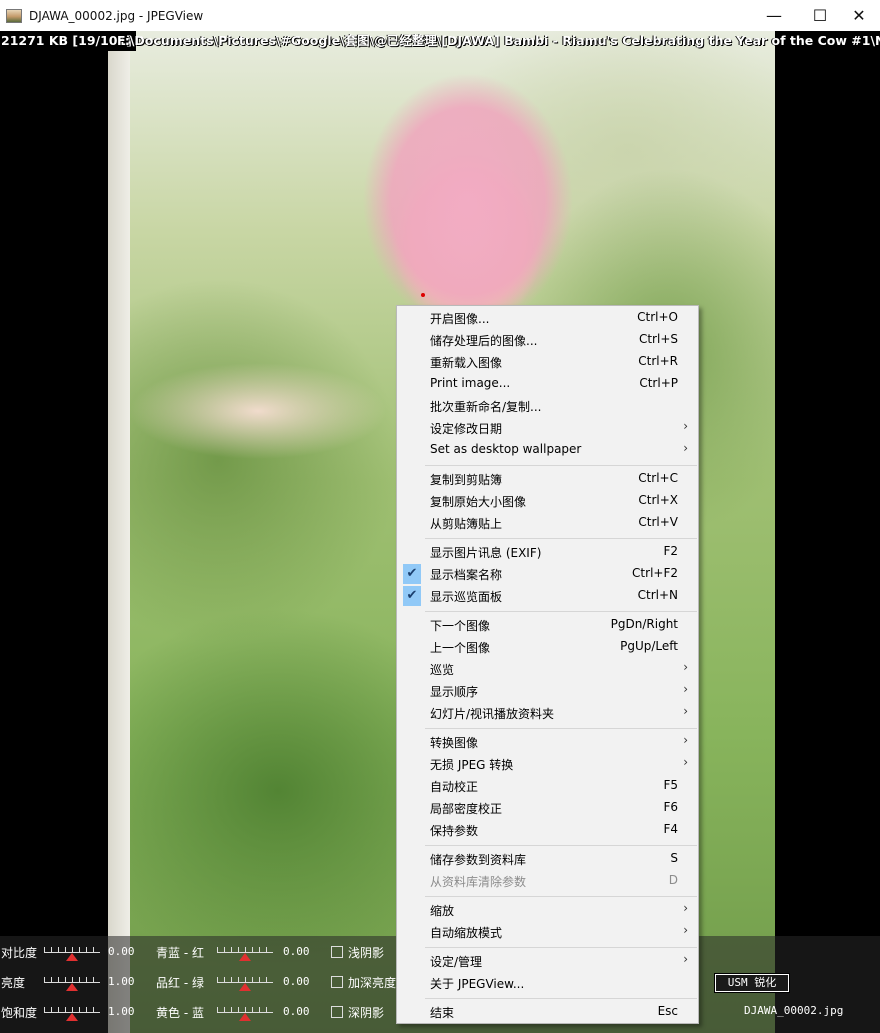  I want to click on close-button: ✕, so click(858, 15).